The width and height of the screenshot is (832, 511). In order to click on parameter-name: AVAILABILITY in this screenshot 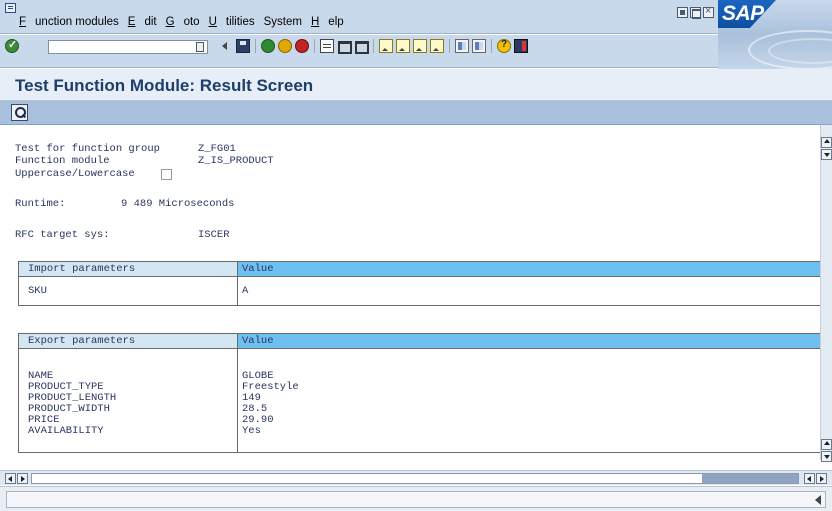, I will do `click(66, 431)`.